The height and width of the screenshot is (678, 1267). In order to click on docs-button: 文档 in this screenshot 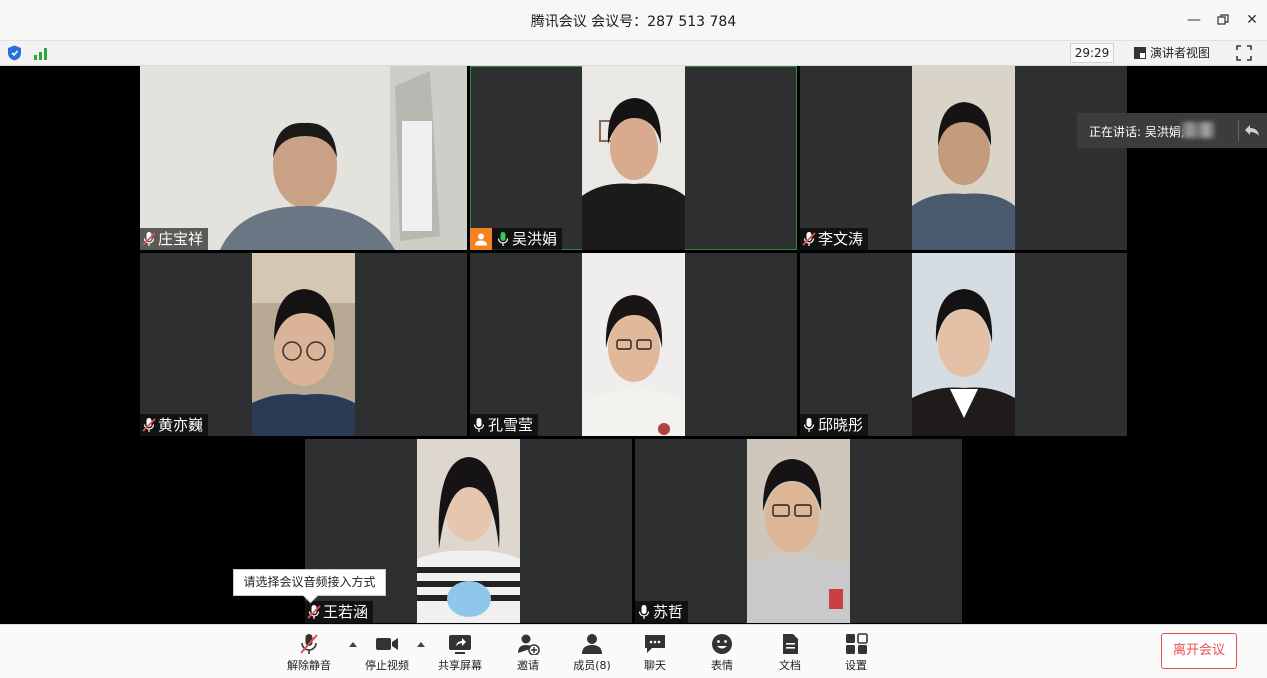, I will do `click(790, 651)`.